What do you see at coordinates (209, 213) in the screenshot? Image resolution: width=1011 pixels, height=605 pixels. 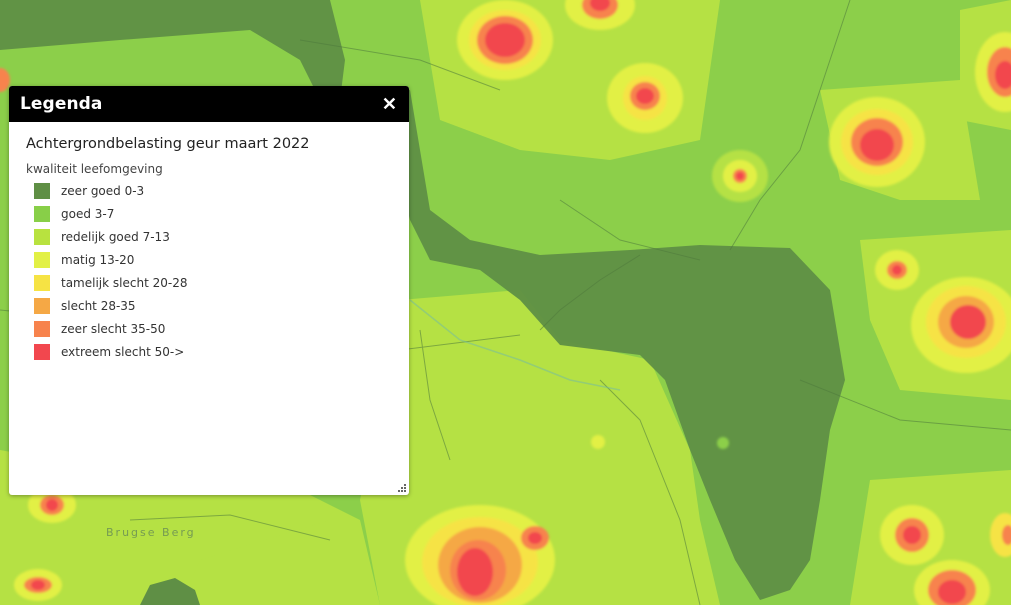 I see `legend-item: goed 3-7` at bounding box center [209, 213].